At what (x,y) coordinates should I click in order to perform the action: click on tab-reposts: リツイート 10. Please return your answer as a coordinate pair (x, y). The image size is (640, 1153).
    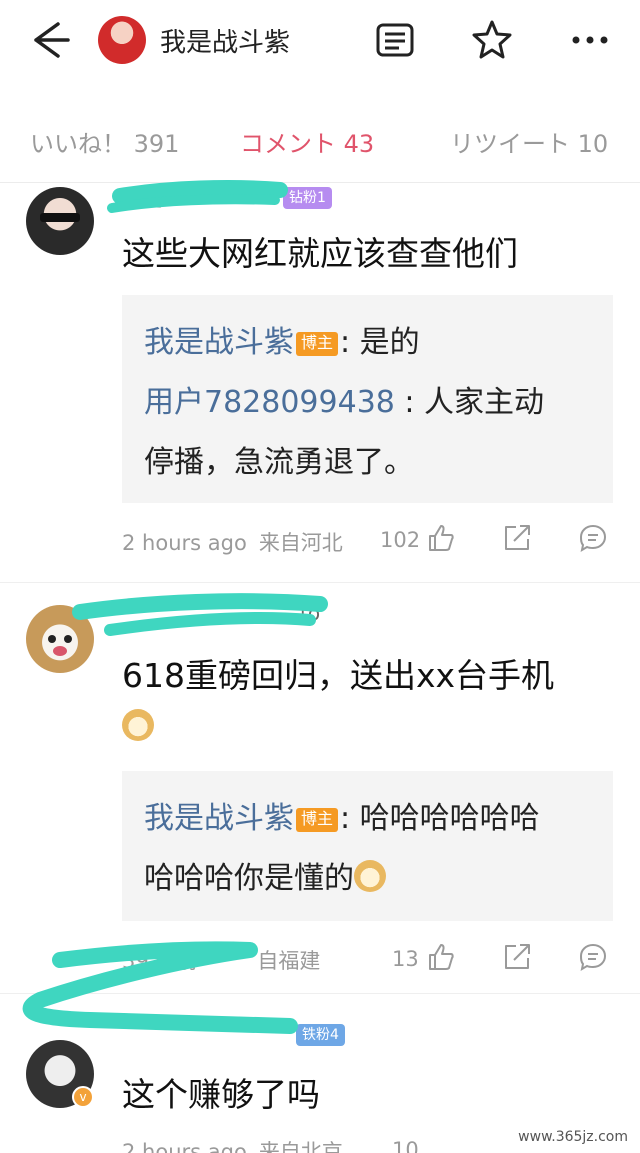
    Looking at the image, I should click on (529, 141).